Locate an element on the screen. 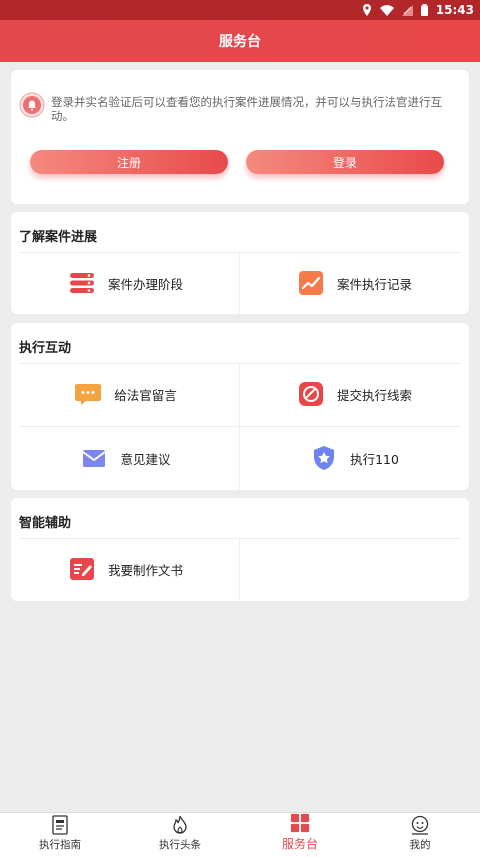 The height and width of the screenshot is (857, 480). section-title: 智能辅助 is located at coordinates (45, 523).